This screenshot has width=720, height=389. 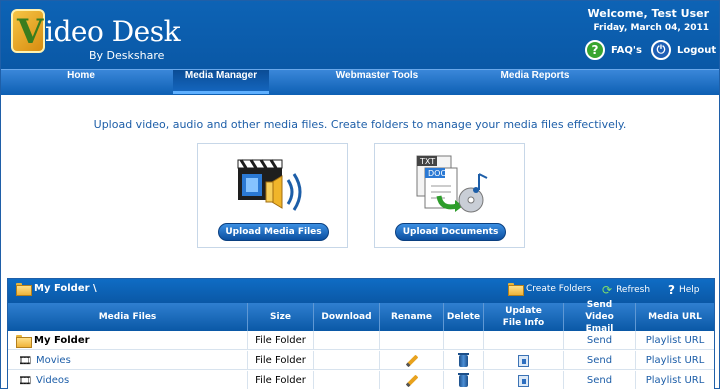 I want to click on current-date: Friday, March 04, 2011, so click(x=651, y=28).